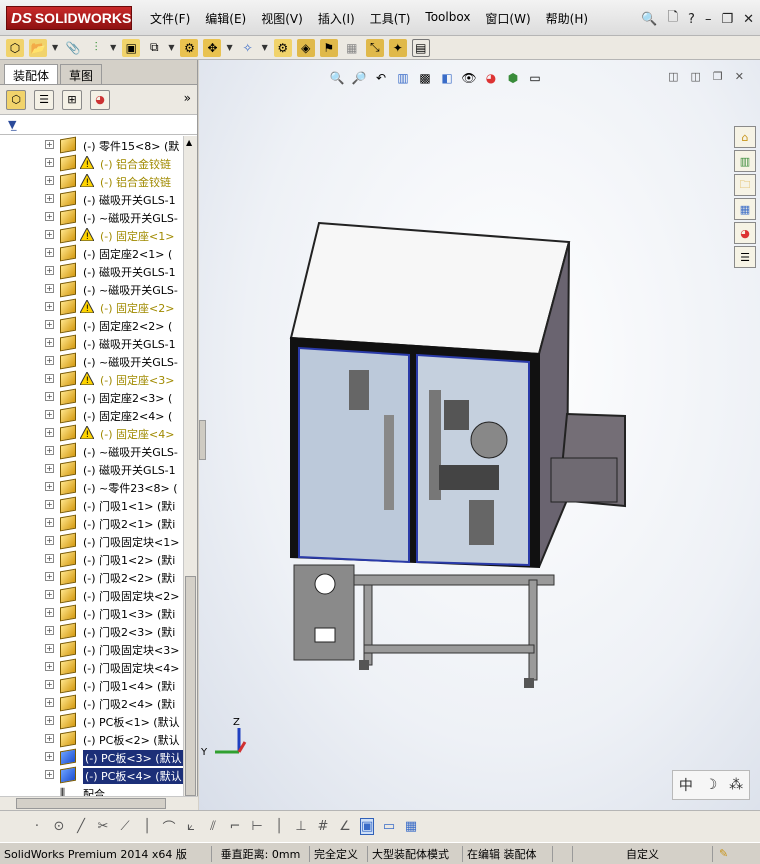 The image size is (760, 864). I want to click on menu-item: 窗口(W), so click(507, 18).